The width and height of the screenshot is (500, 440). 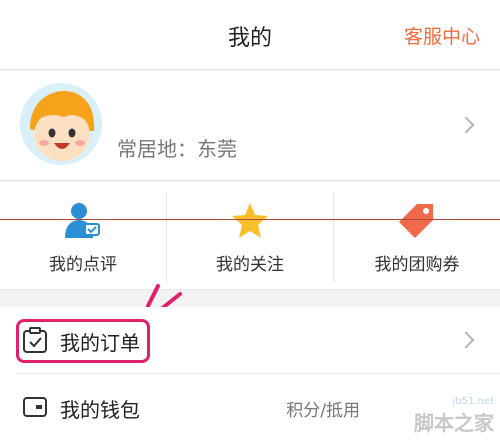 I want to click on residence-text: 常居地：东莞, so click(x=177, y=149).